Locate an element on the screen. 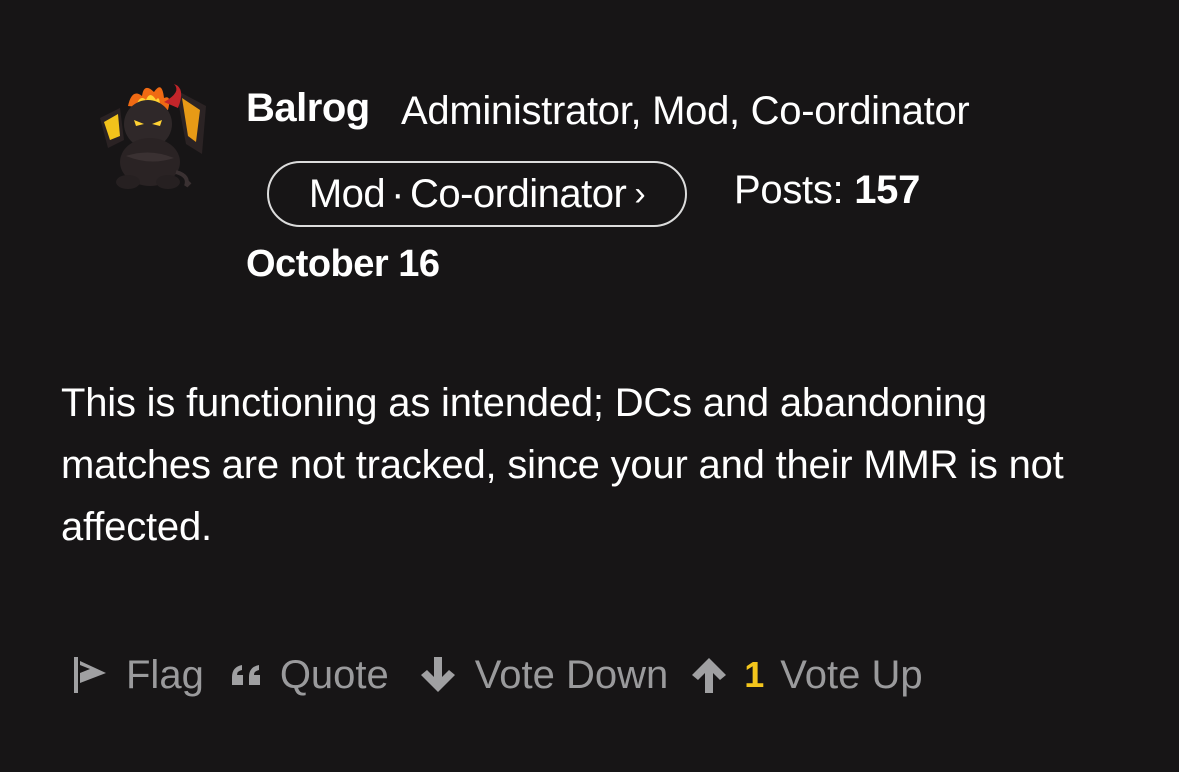  devil-mascot-icon is located at coordinates (153, 136).